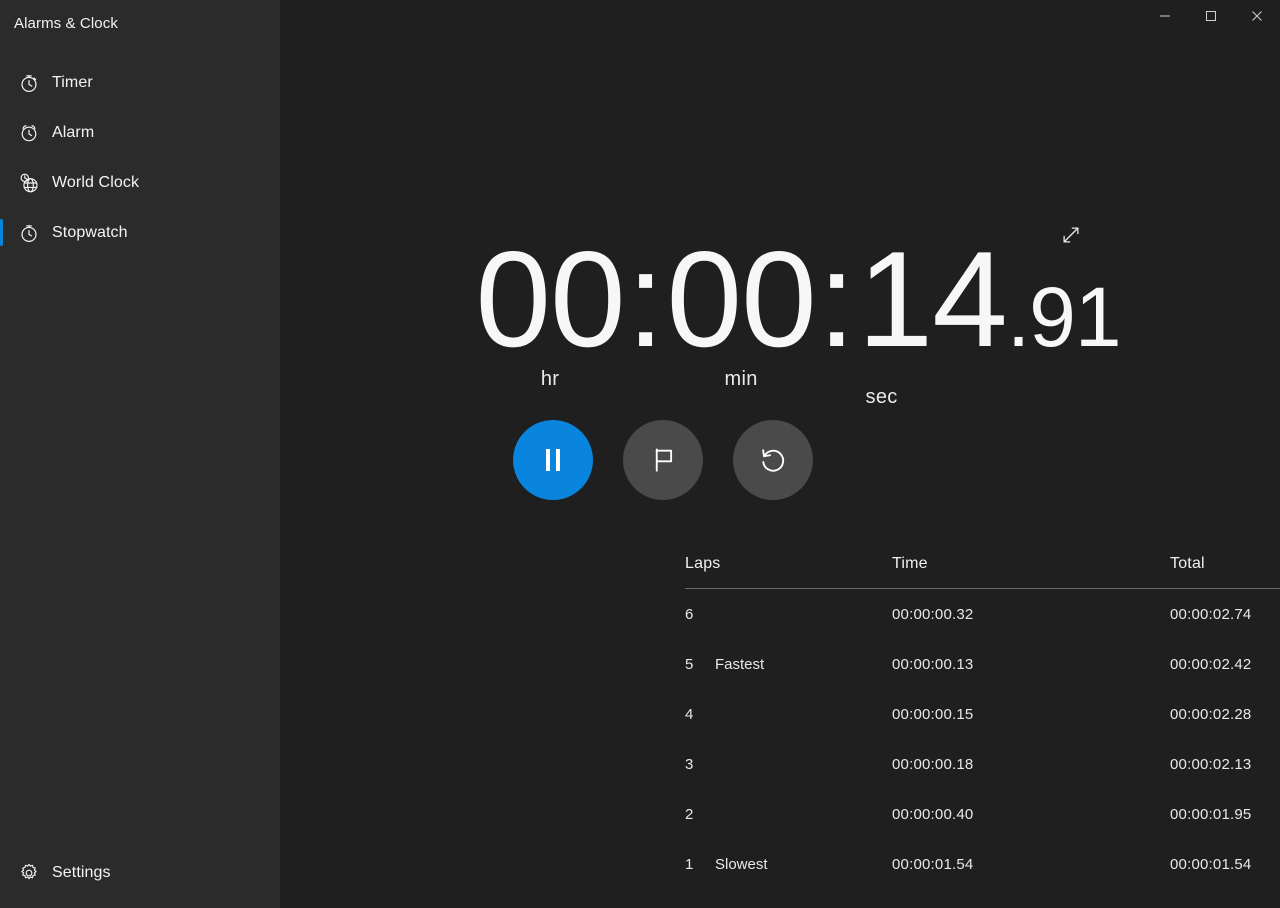 The height and width of the screenshot is (908, 1280). Describe the element at coordinates (788, 864) in the screenshot. I see `lap-cell: 1 Slowest` at that location.